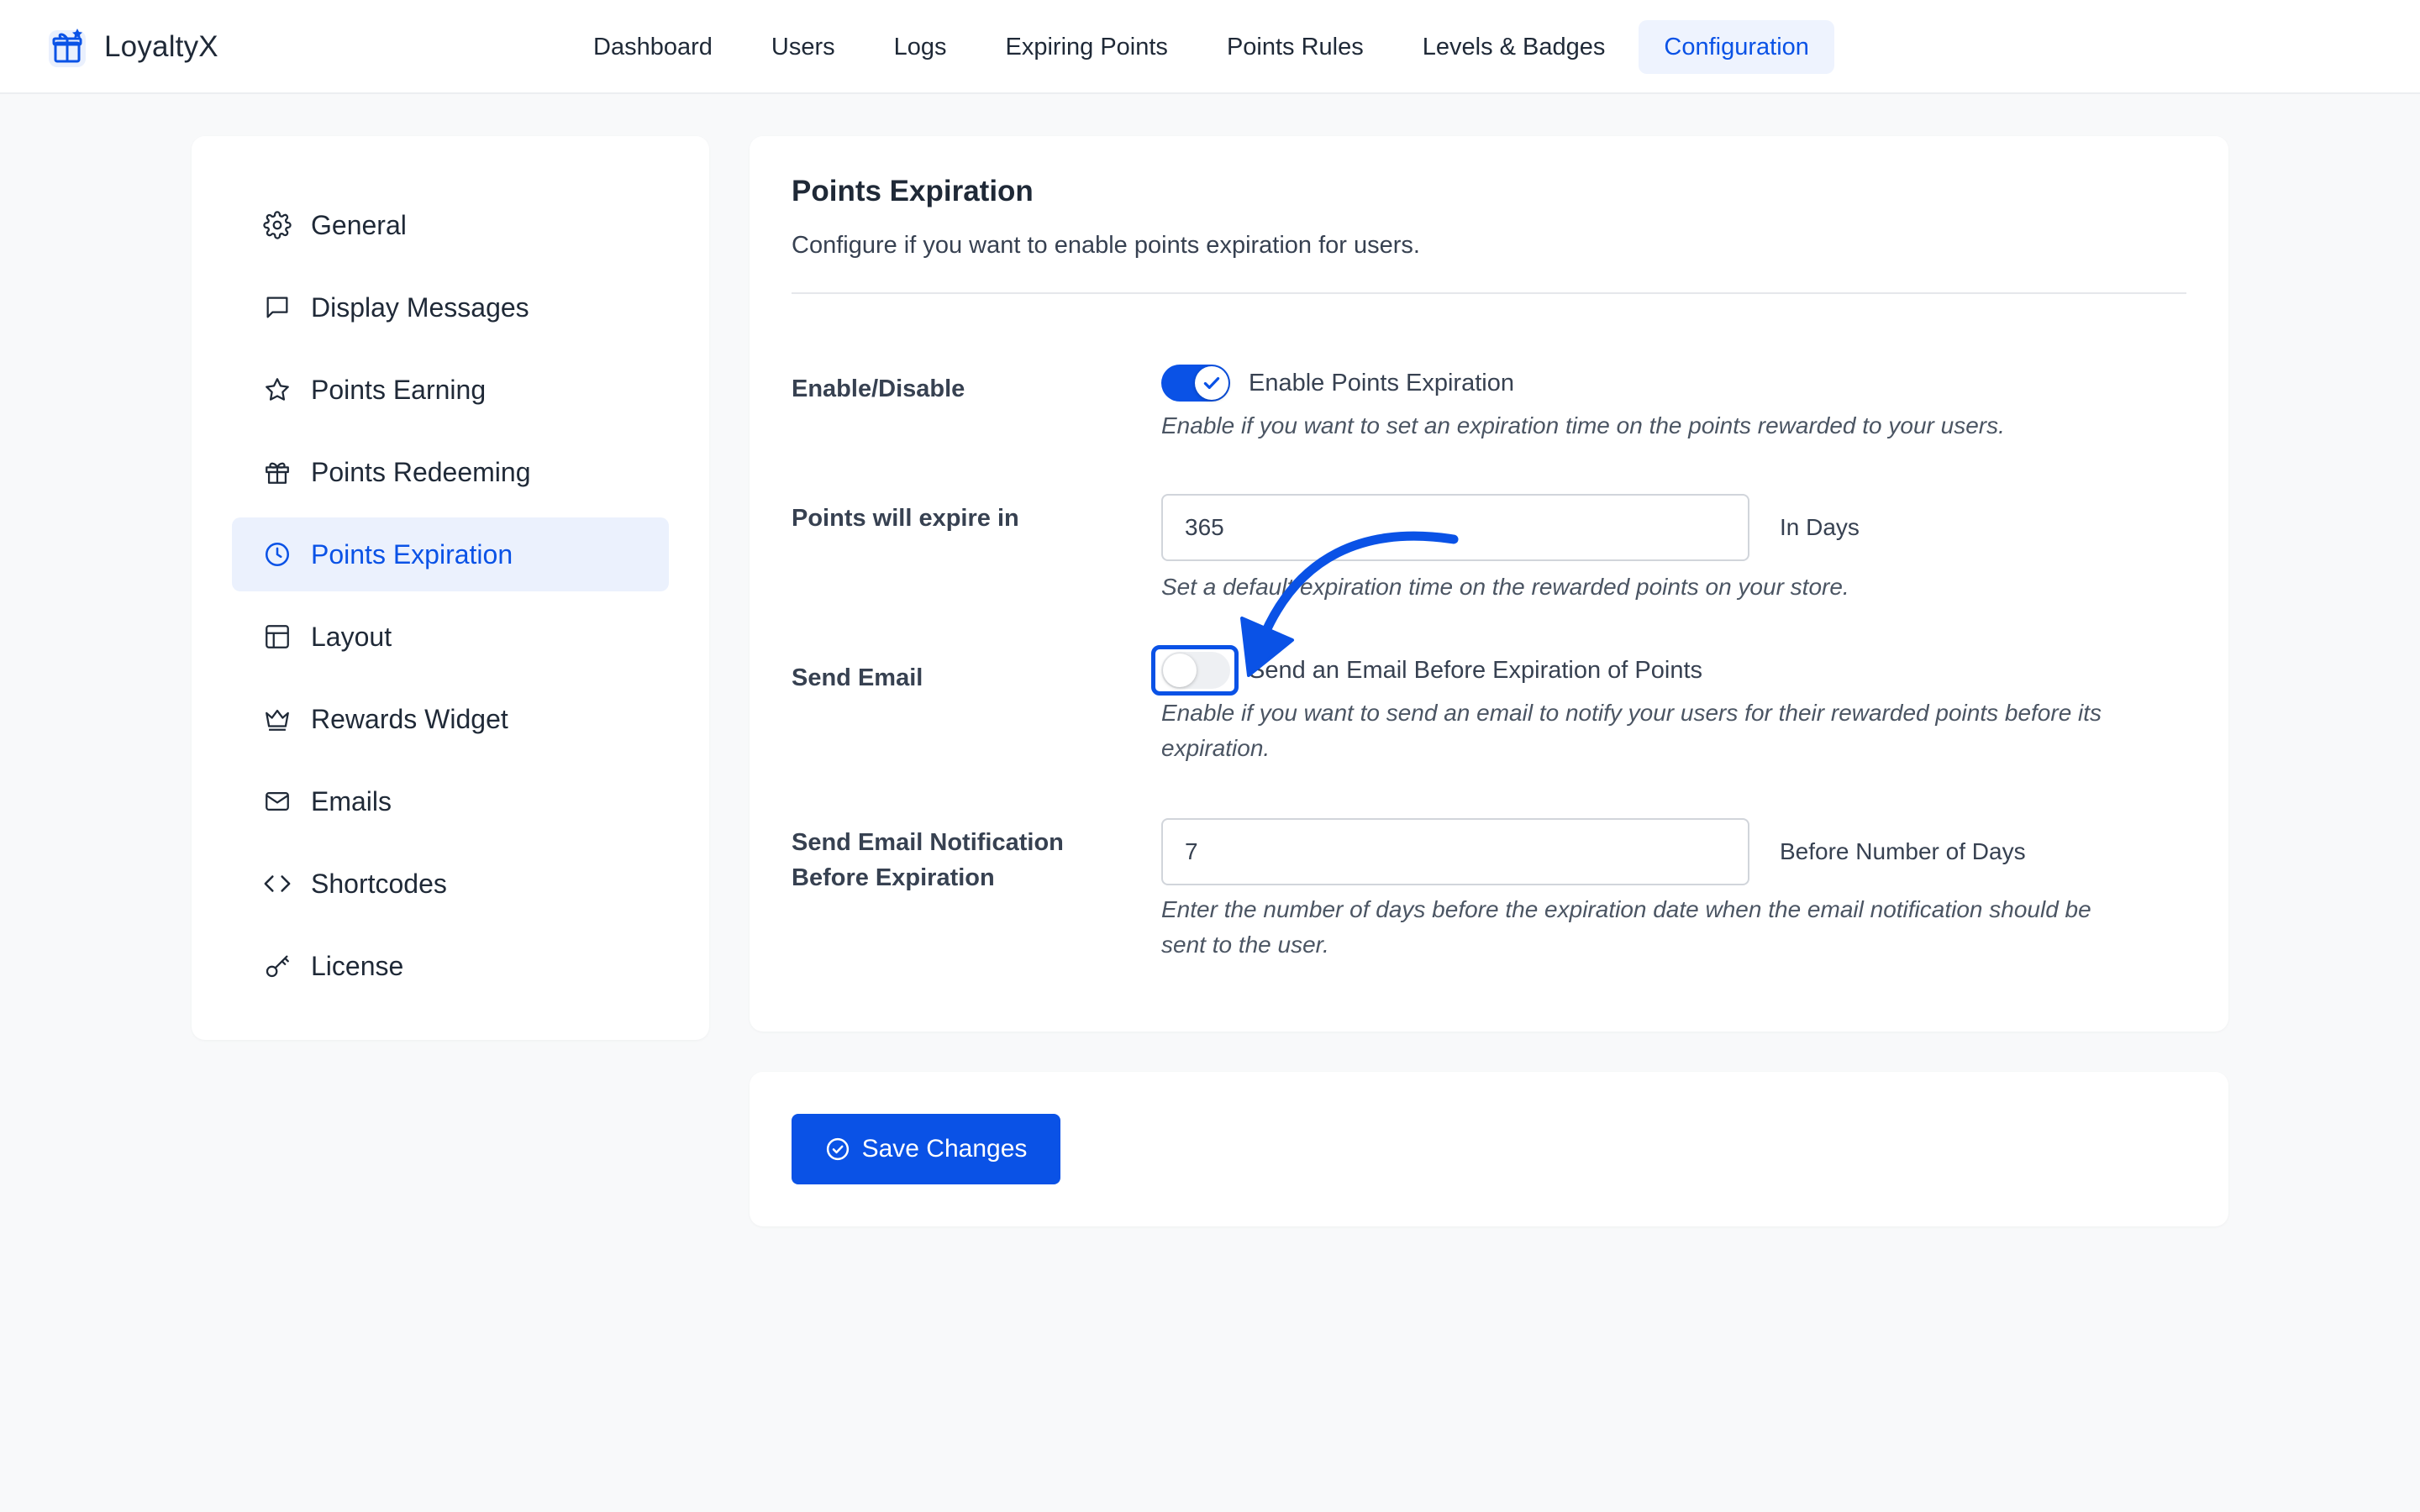 The width and height of the screenshot is (2420, 1512). Describe the element at coordinates (352, 800) in the screenshot. I see `sidebar-item-label: Emails` at that location.